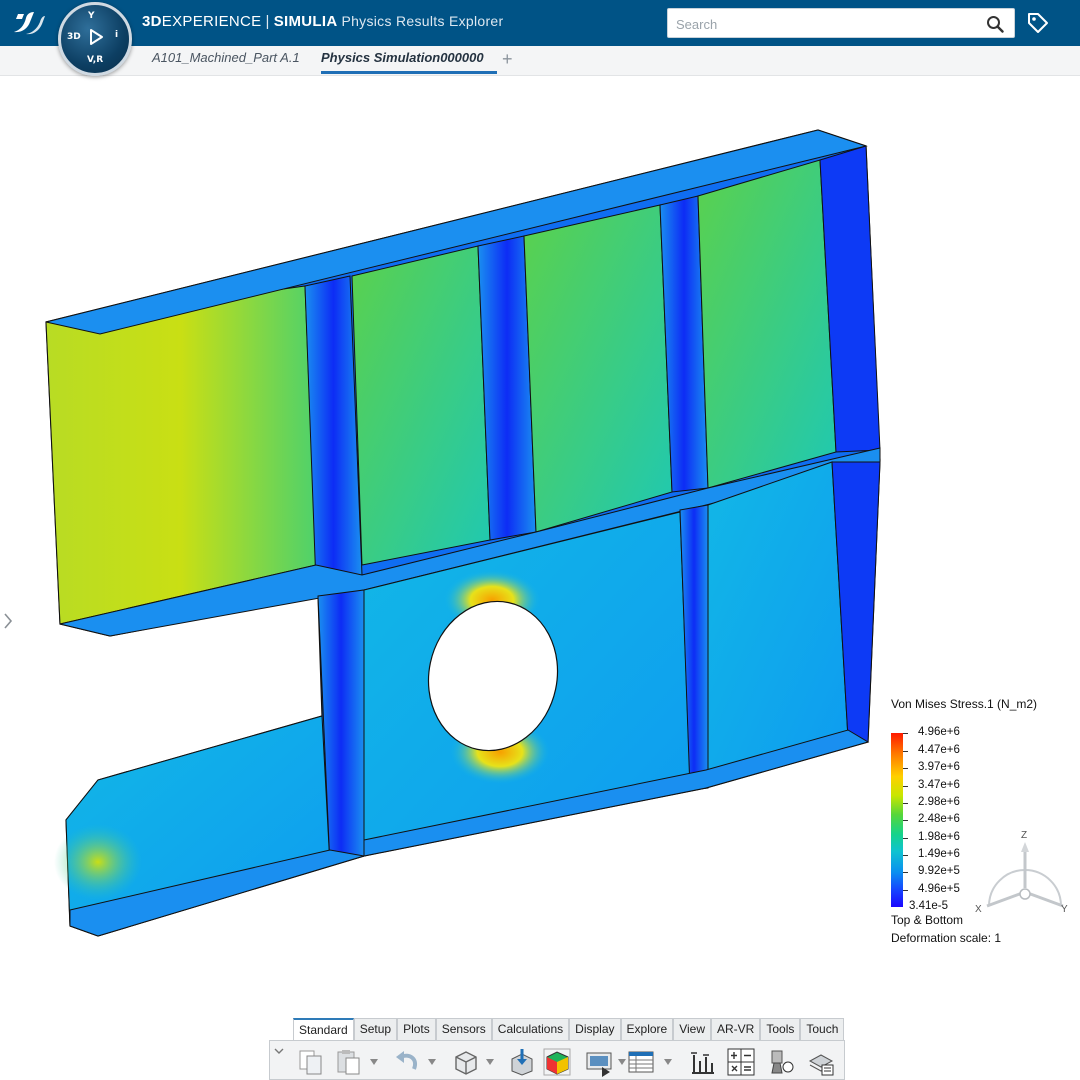 The image size is (1080, 1080). I want to click on view-box-icon, so click(465, 1062).